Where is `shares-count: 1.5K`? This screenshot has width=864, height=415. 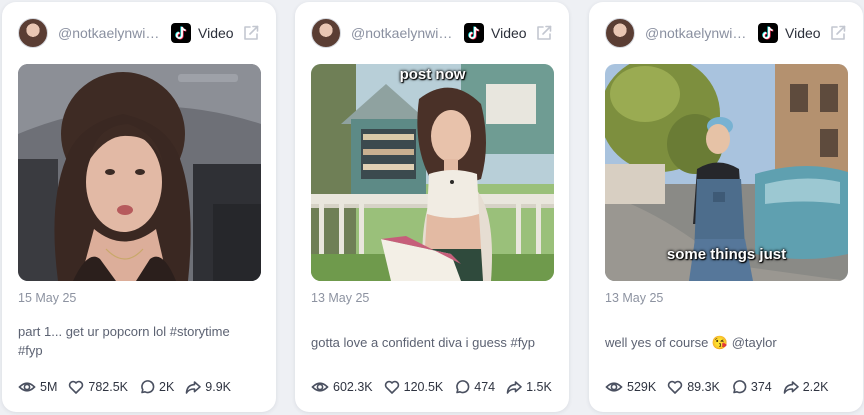
shares-count: 1.5K is located at coordinates (539, 387).